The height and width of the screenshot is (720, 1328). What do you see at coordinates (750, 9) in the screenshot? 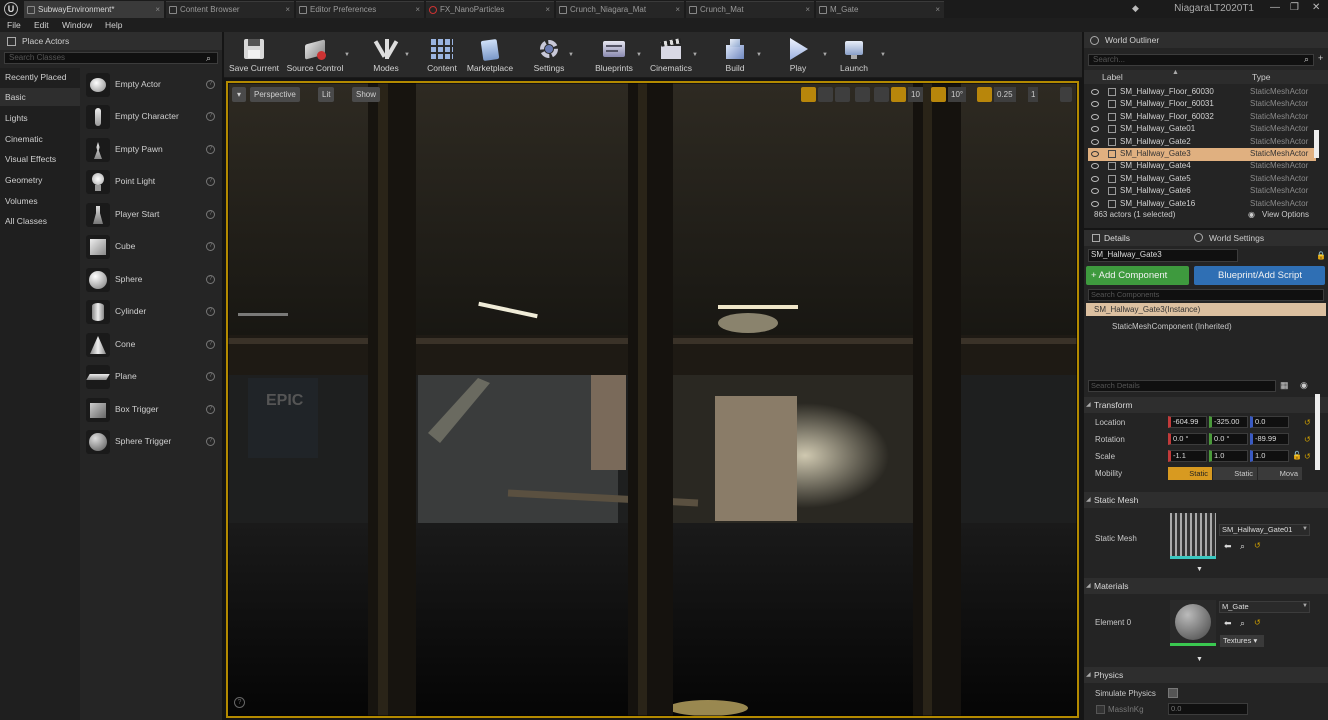
I see `tab-crunch-mat: Crunch_Mat ×` at bounding box center [750, 9].